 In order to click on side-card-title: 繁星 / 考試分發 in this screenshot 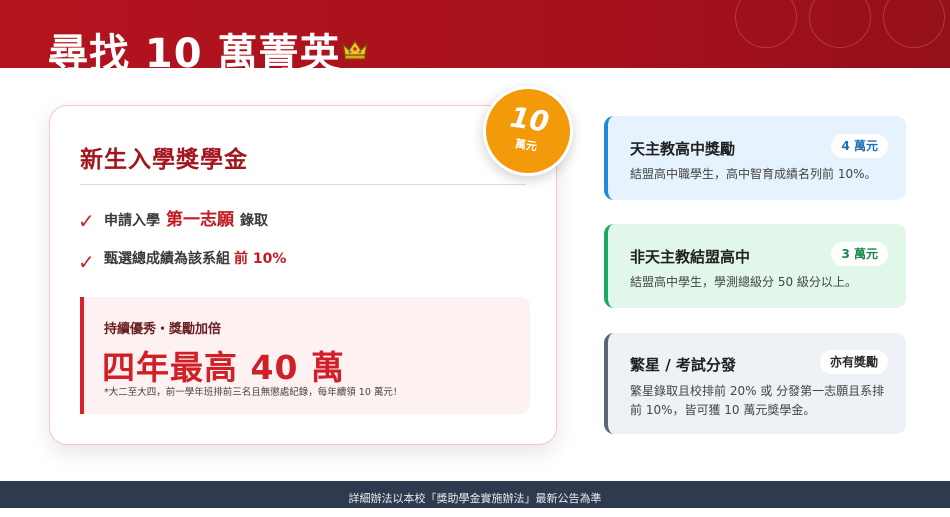, I will do `click(683, 365)`.